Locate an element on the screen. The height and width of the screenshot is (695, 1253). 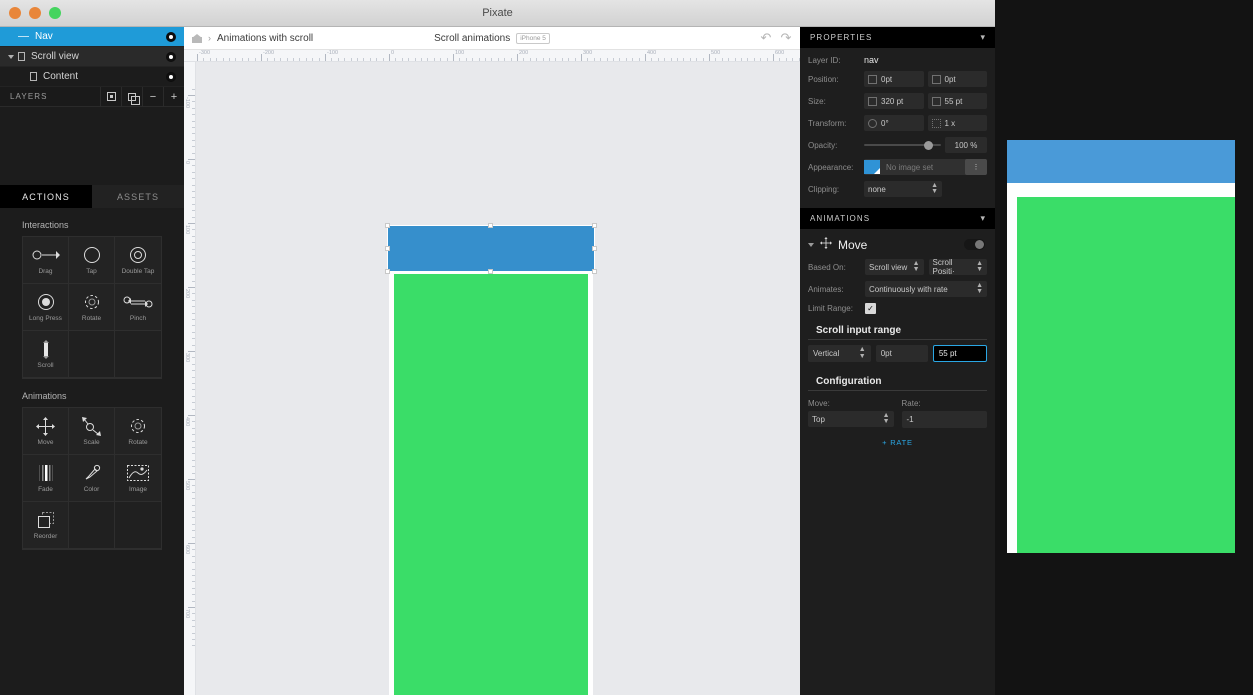
properties-header: PROPERTIES ▾ is located at coordinates (897, 37).